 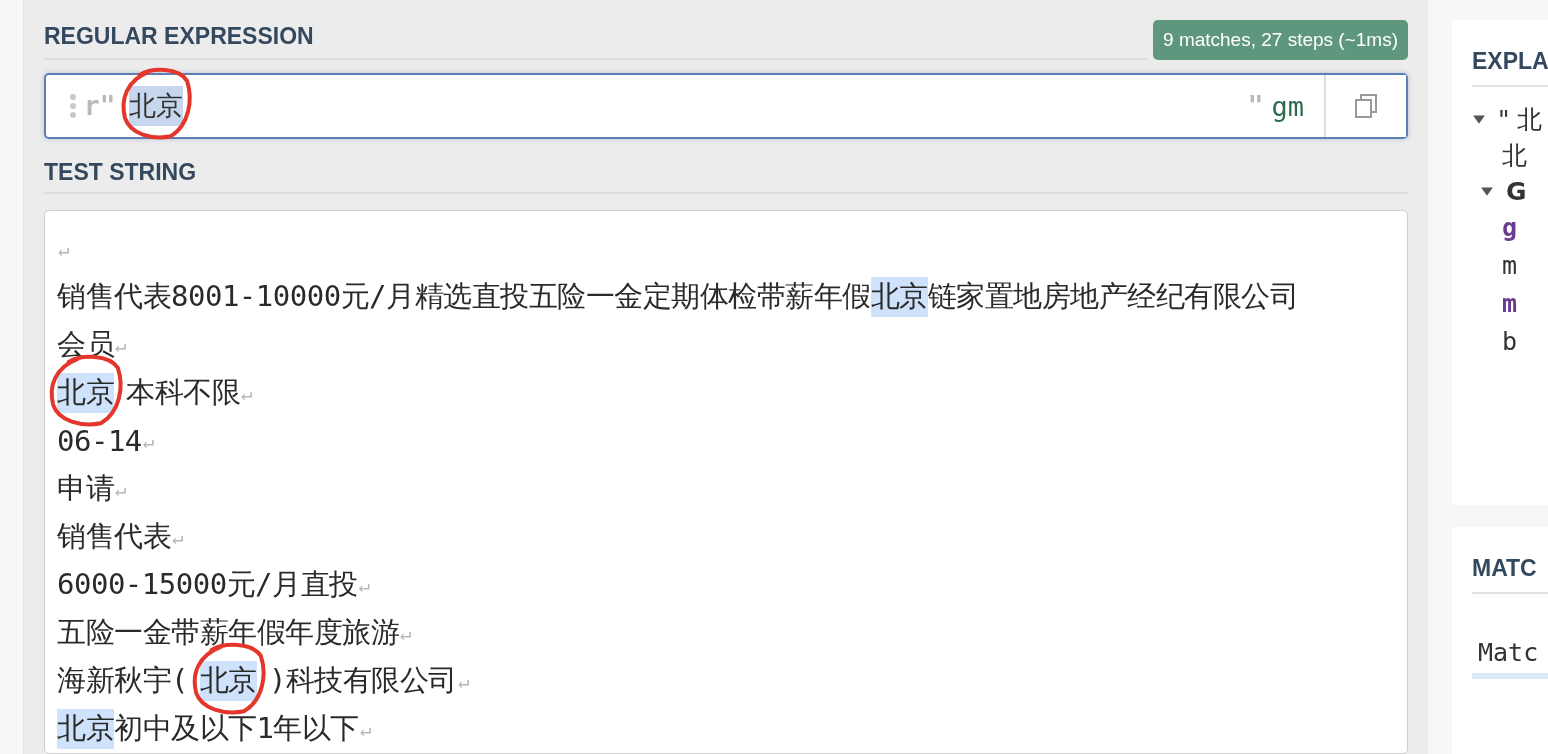 I want to click on explanation-text: b, so click(x=1510, y=342).